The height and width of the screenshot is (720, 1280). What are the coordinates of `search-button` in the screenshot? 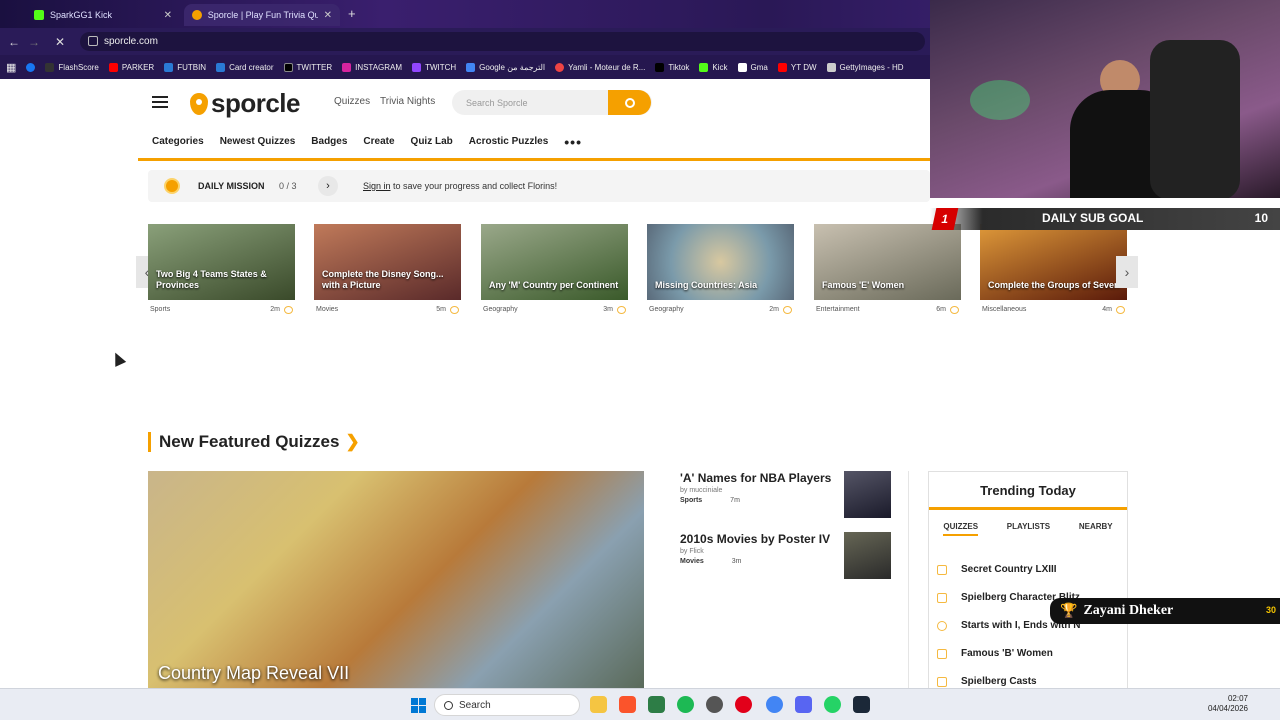 It's located at (629, 102).